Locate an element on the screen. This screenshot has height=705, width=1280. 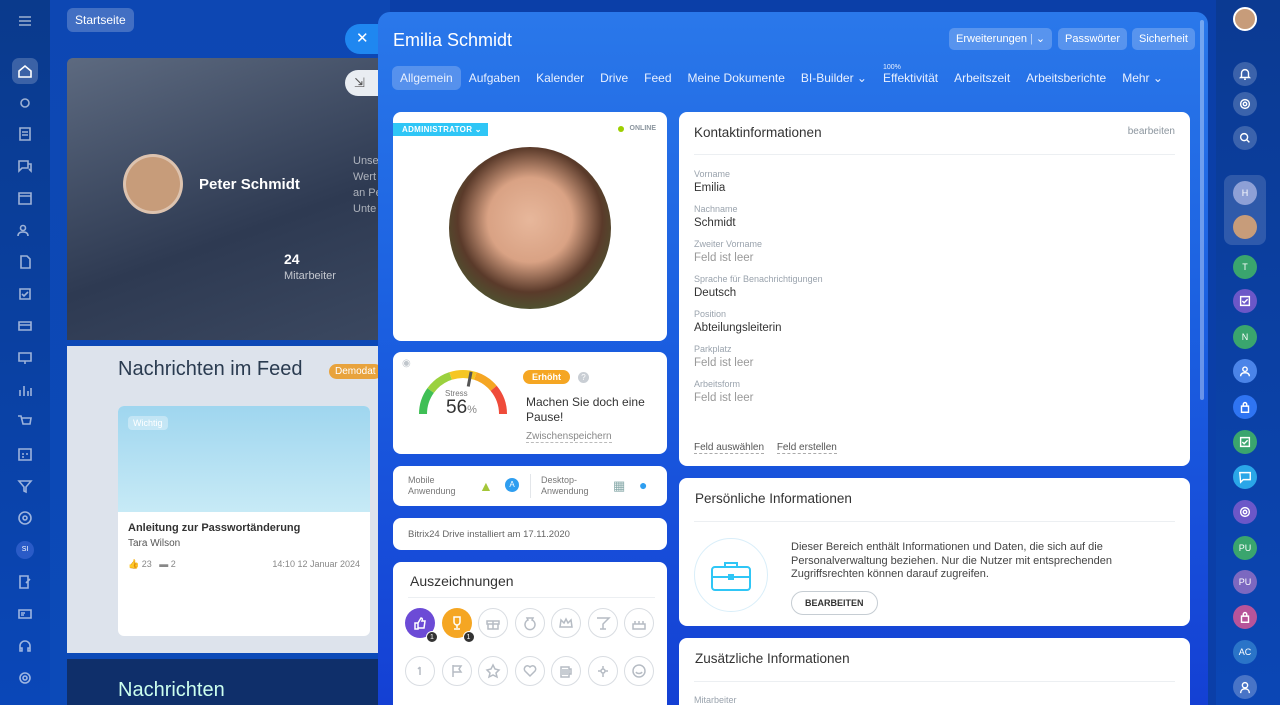
users-icon is located at coordinates (25, 230).